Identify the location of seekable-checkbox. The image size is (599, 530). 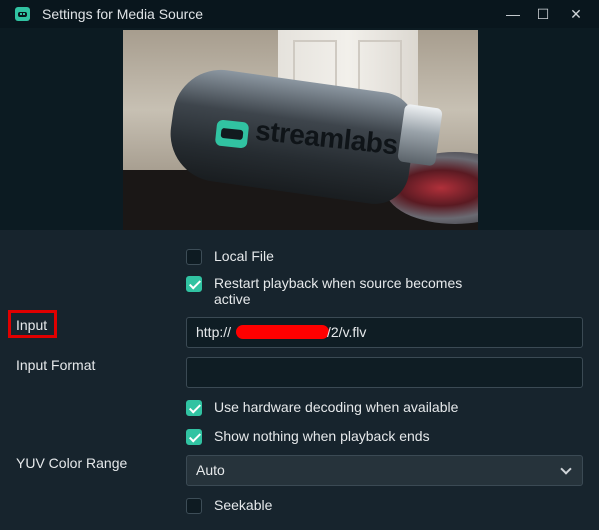
(194, 506).